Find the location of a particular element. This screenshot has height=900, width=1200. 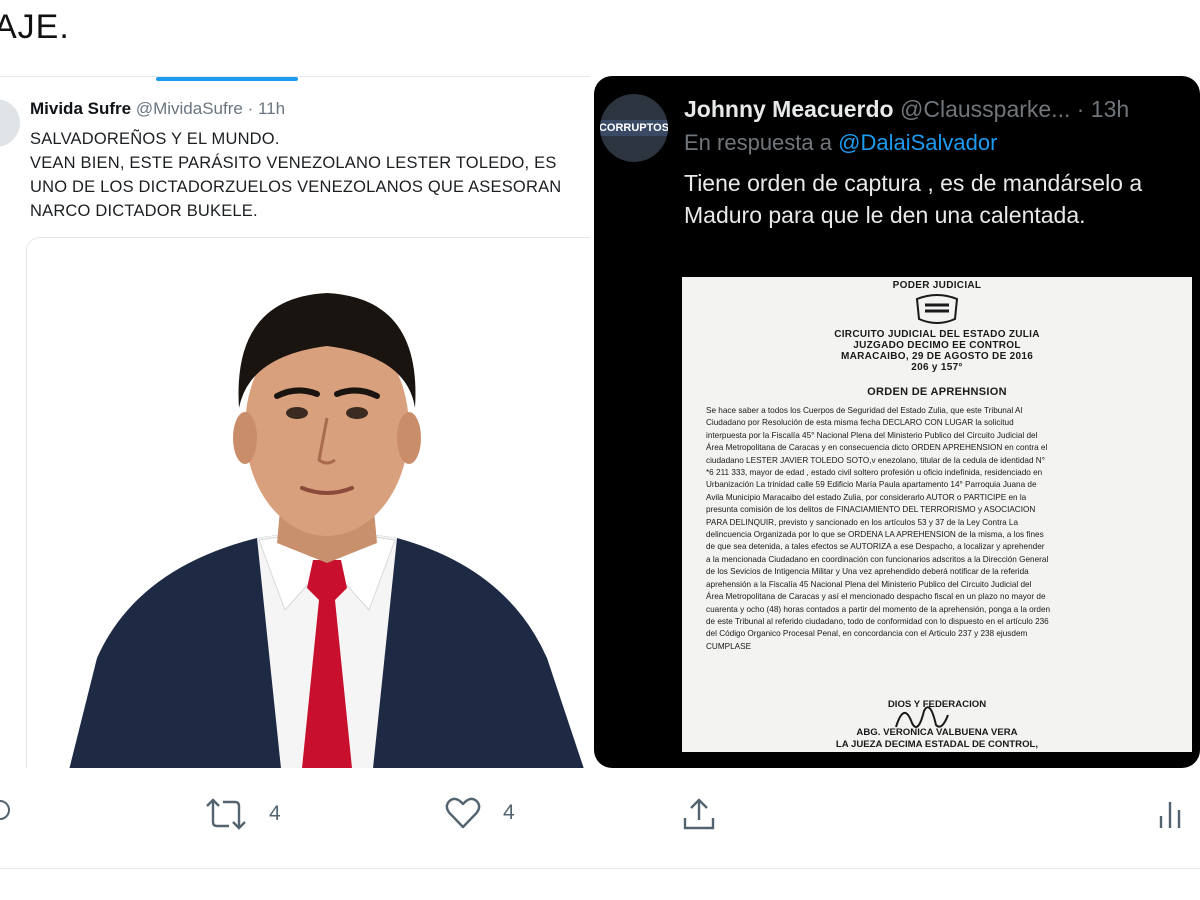

tweet-text-line: NARCO DICTADOR BUKELE. is located at coordinates (144, 211).